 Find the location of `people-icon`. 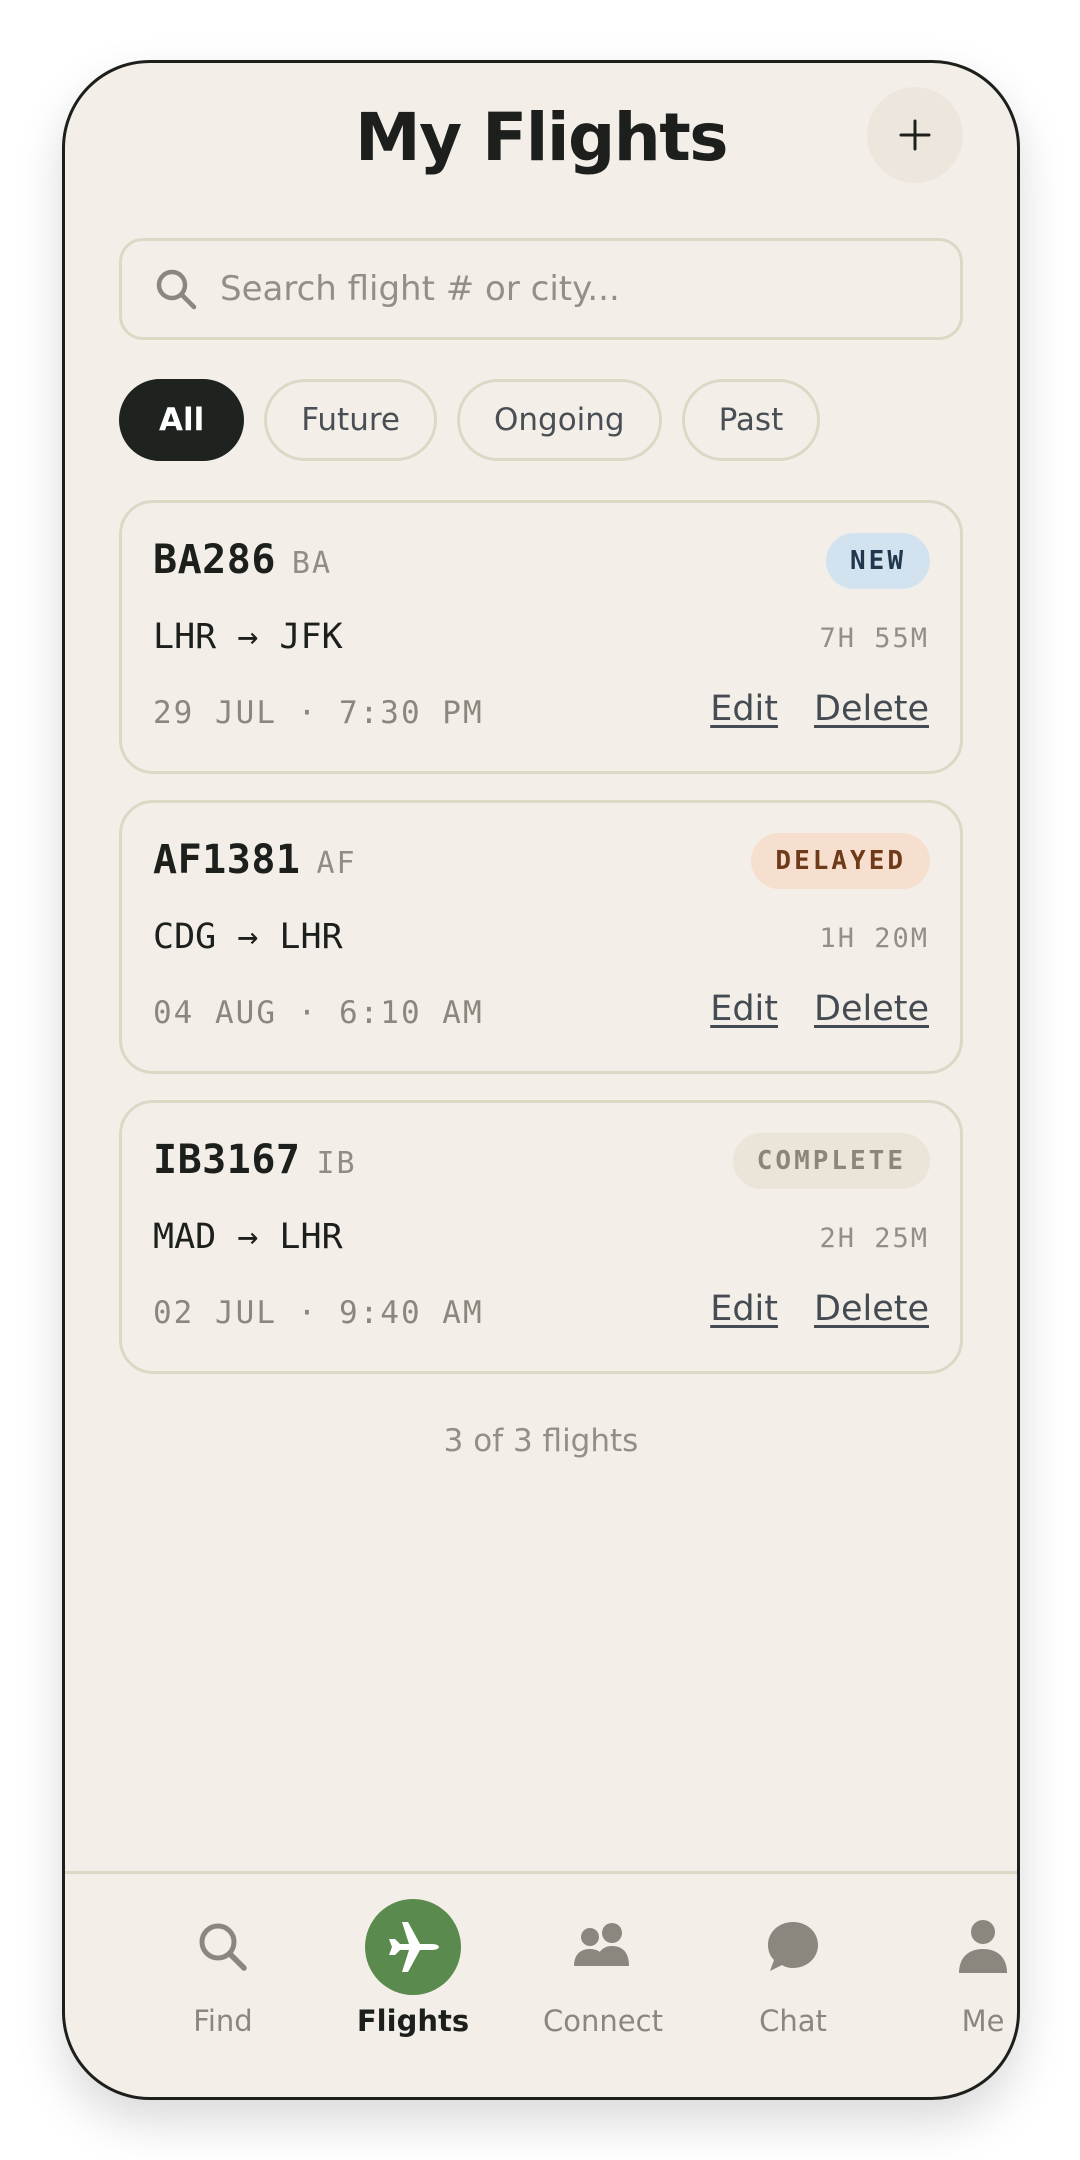

people-icon is located at coordinates (601, 1944).